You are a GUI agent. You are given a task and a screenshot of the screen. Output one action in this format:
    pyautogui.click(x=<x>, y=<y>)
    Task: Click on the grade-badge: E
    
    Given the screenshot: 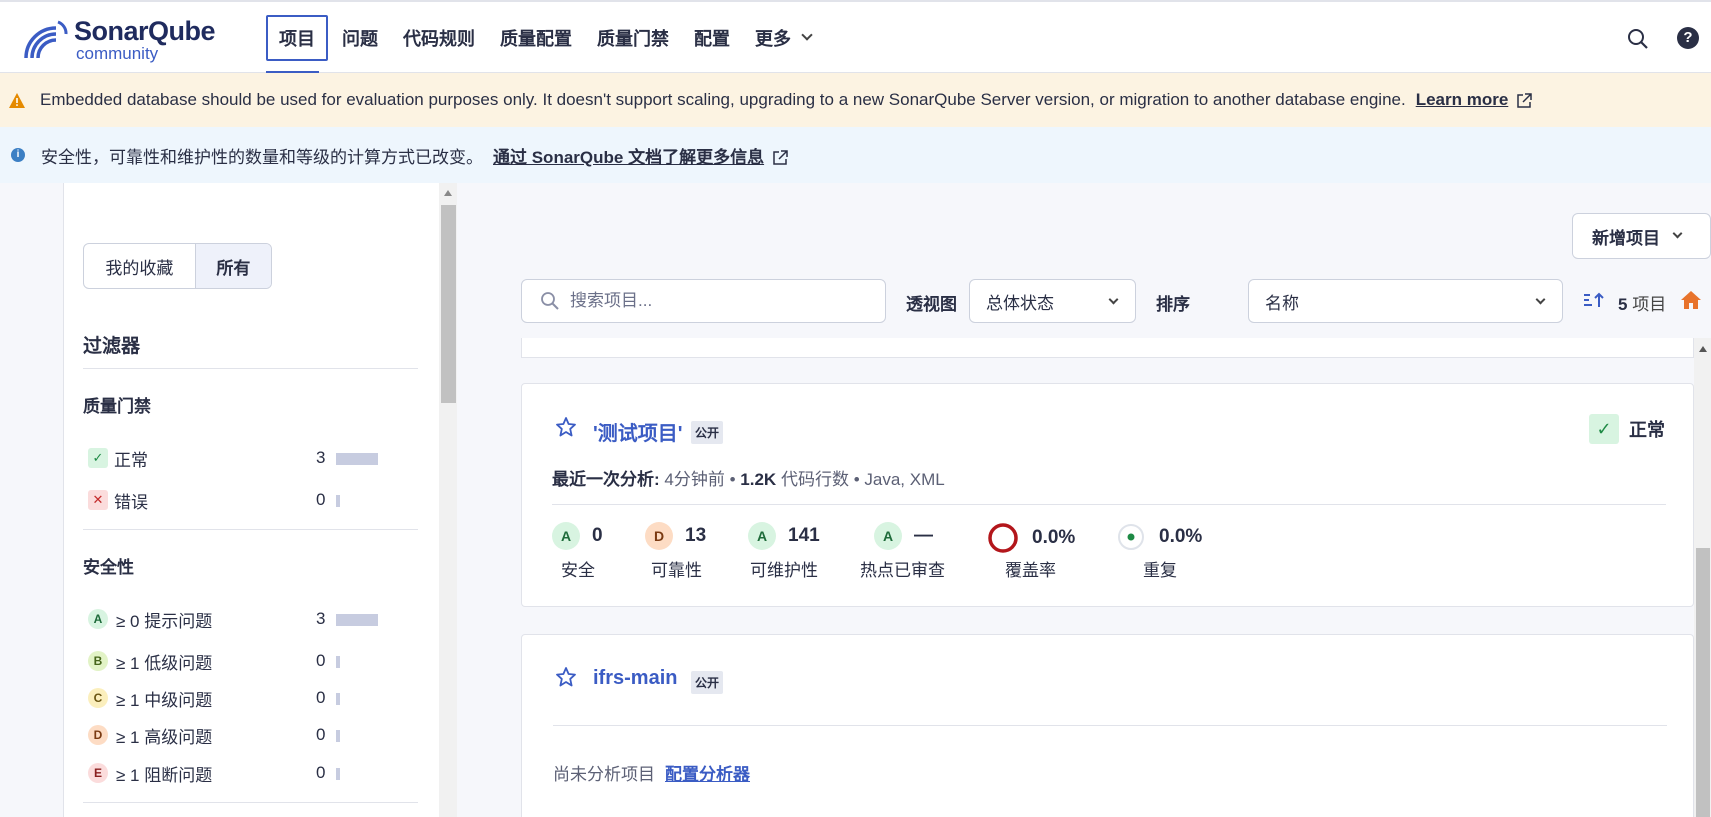 What is the action you would take?
    pyautogui.click(x=98, y=773)
    